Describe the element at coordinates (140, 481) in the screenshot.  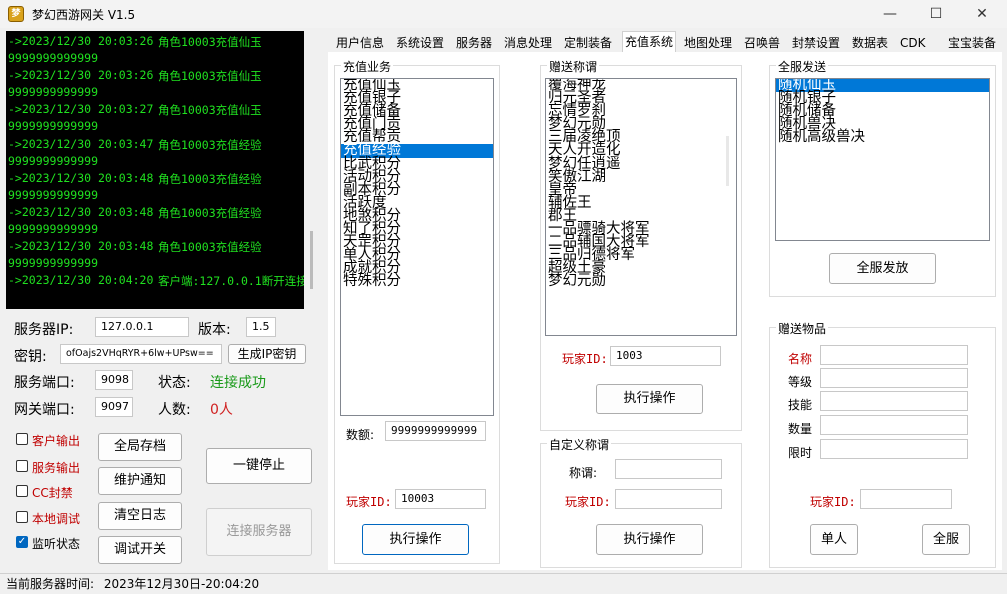
I see `maintenance-notice-button: 维护通知` at that location.